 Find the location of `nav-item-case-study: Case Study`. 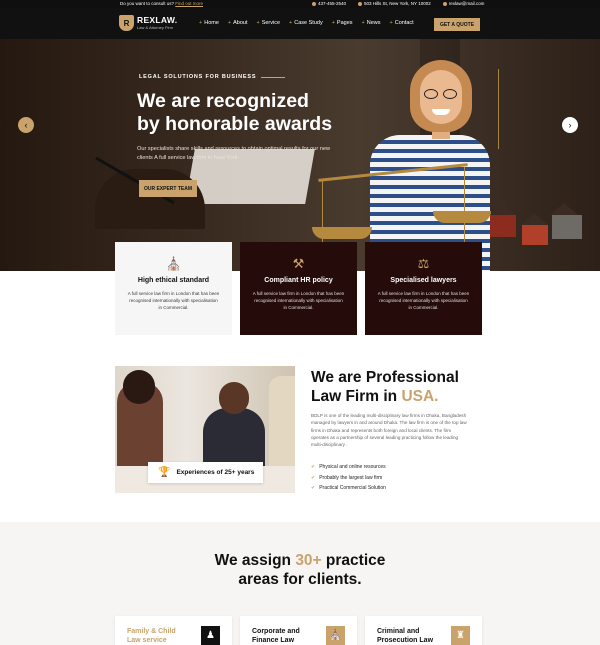

nav-item-case-study: Case Study is located at coordinates (305, 23).